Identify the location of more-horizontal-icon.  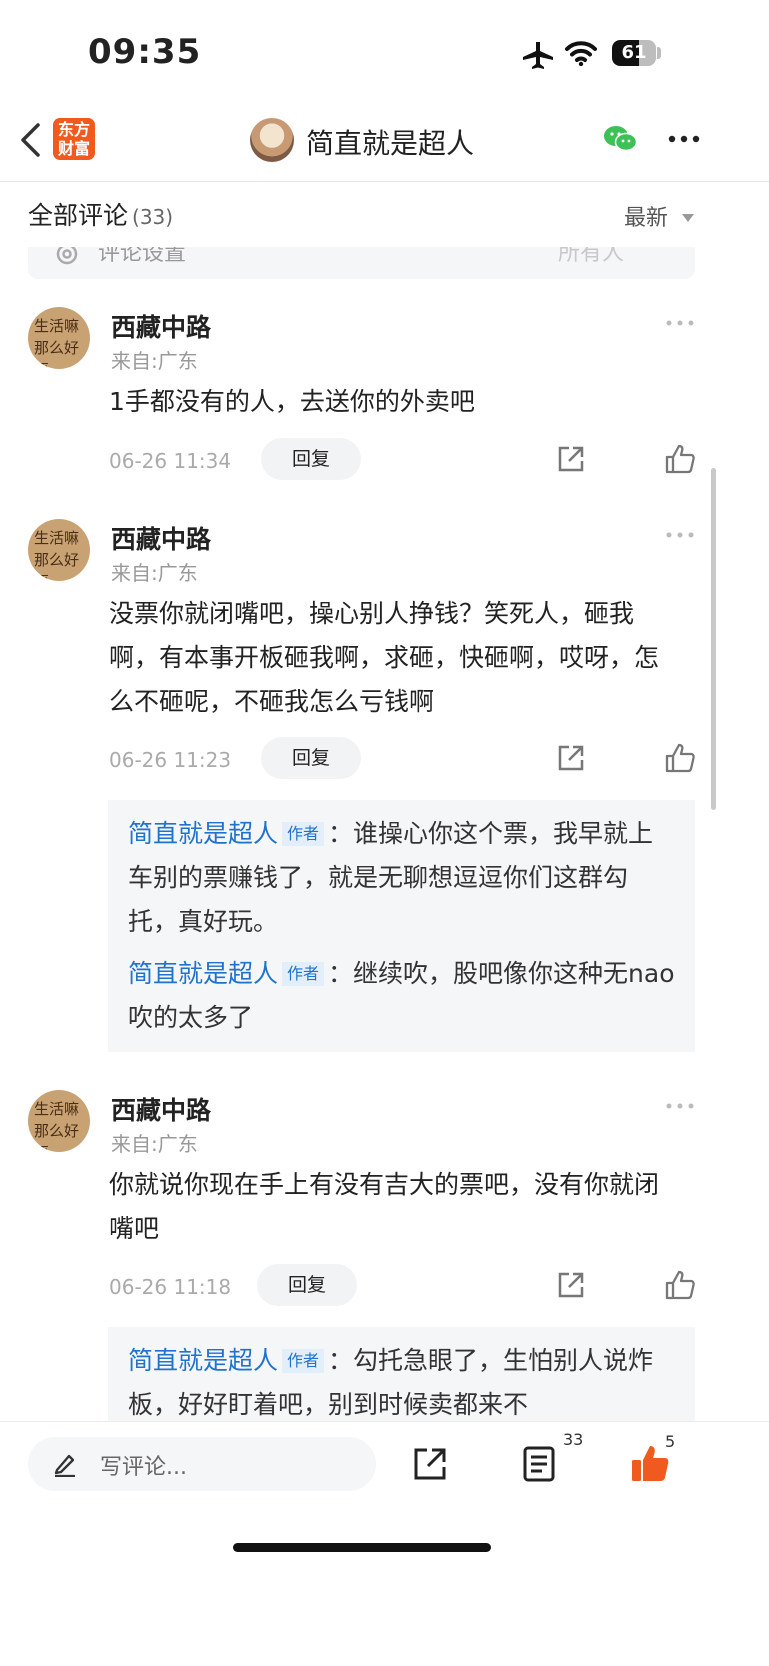
(684, 139).